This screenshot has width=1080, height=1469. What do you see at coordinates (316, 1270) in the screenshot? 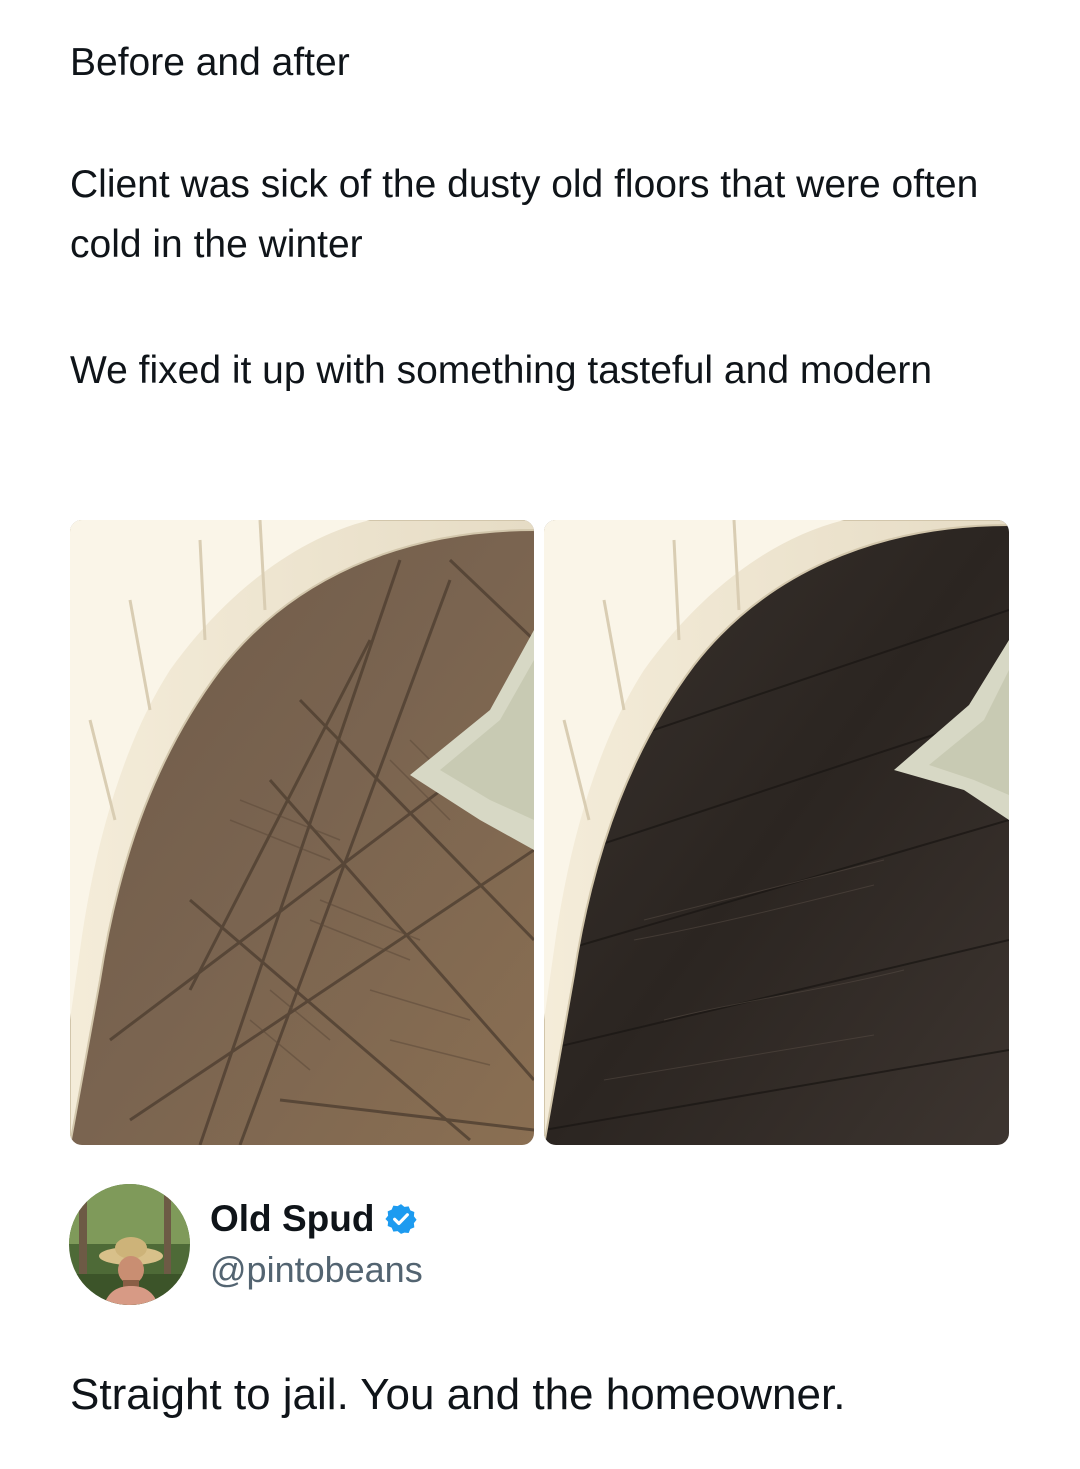
I see `author-handle: @pintobeans` at bounding box center [316, 1270].